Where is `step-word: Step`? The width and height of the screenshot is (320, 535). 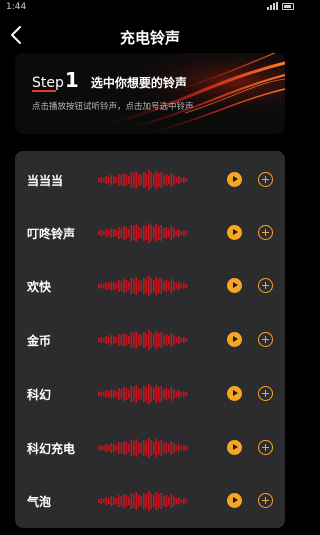 step-word: Step is located at coordinates (48, 83).